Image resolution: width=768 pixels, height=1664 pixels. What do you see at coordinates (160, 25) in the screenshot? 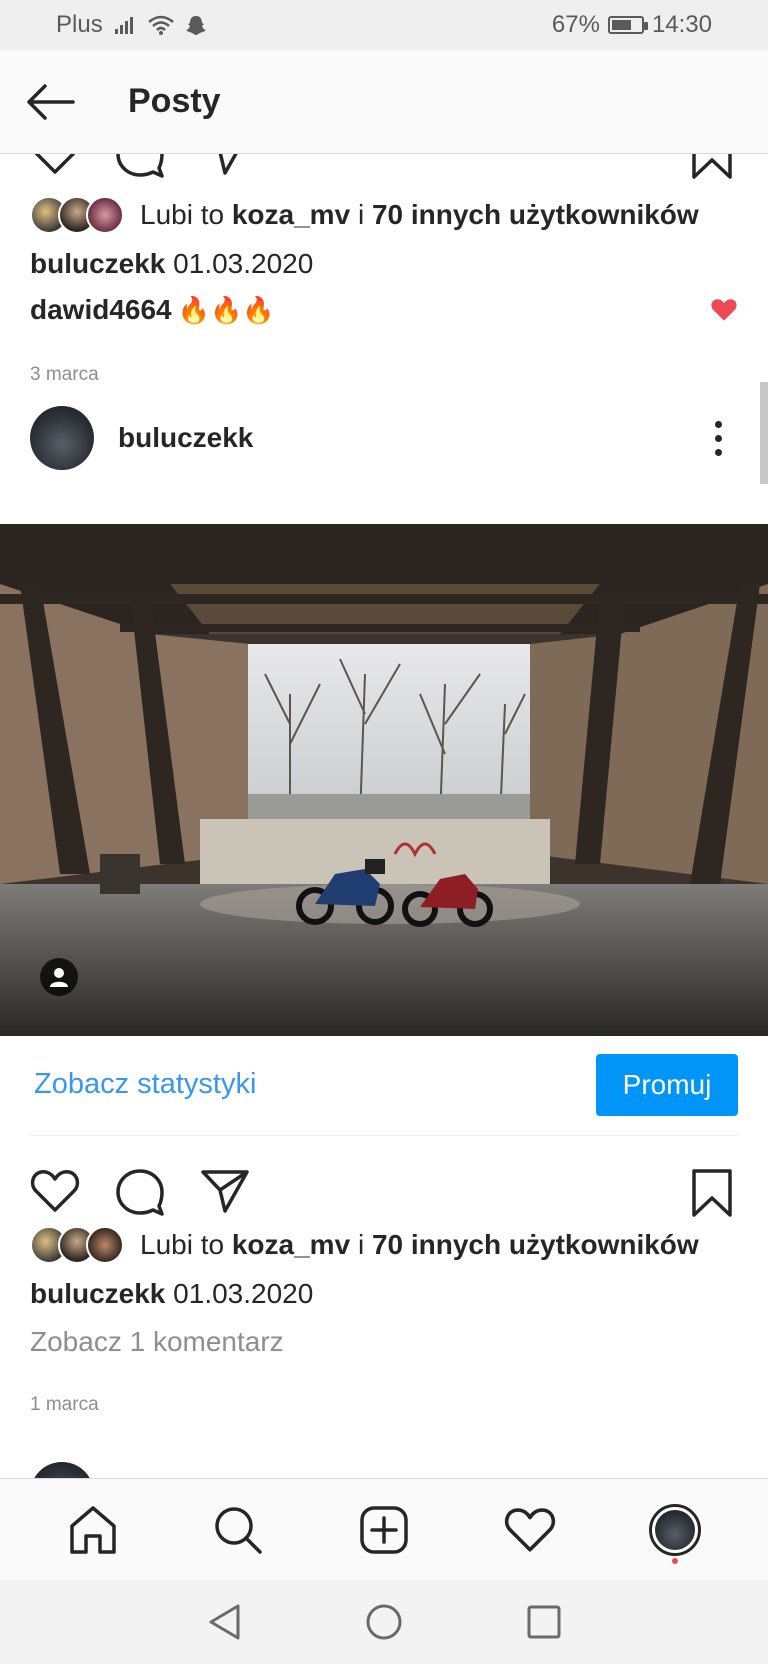
I see `wifi-icon` at bounding box center [160, 25].